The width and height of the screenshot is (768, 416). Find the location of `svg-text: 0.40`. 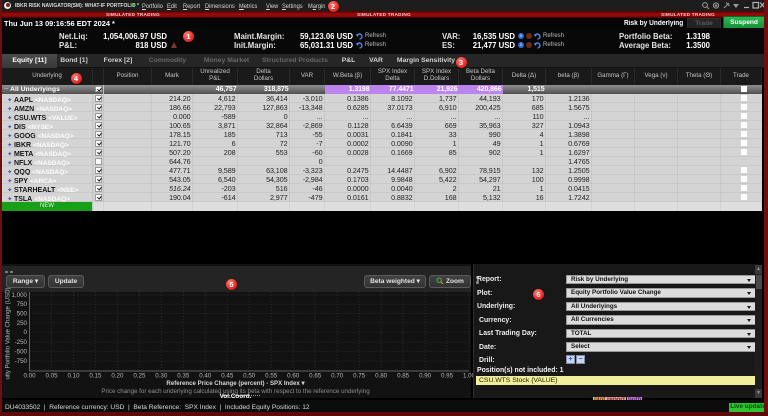

svg-text: 0.40 is located at coordinates (205, 376).